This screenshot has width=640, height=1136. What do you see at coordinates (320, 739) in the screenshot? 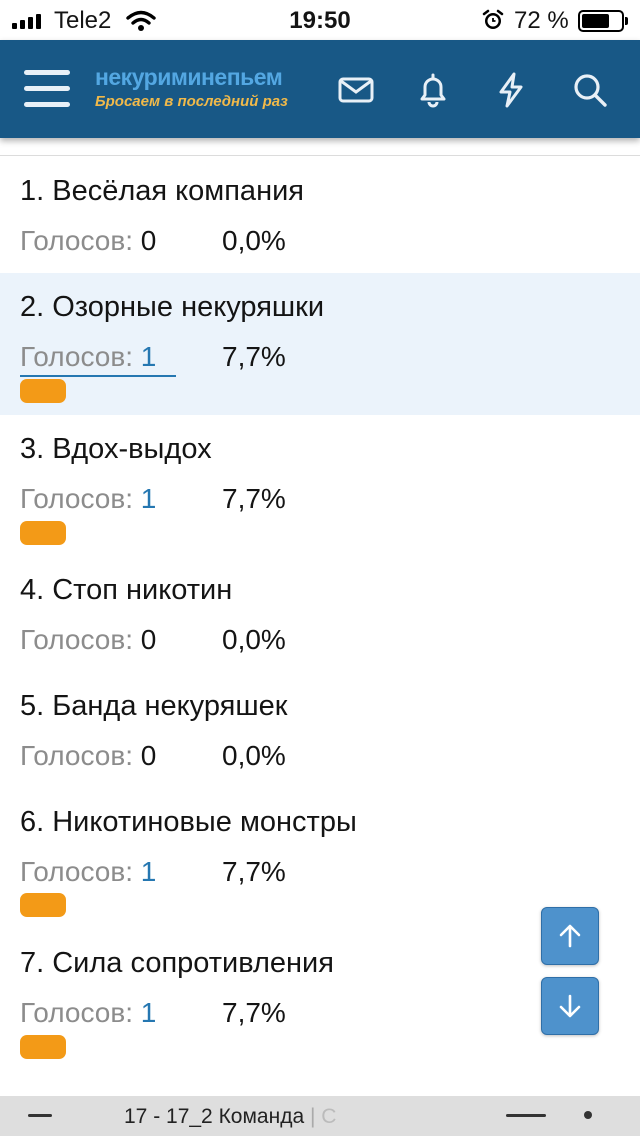
I see `poll-option: 5. Банда некуряшек Голосов: 0 0,0%` at bounding box center [320, 739].